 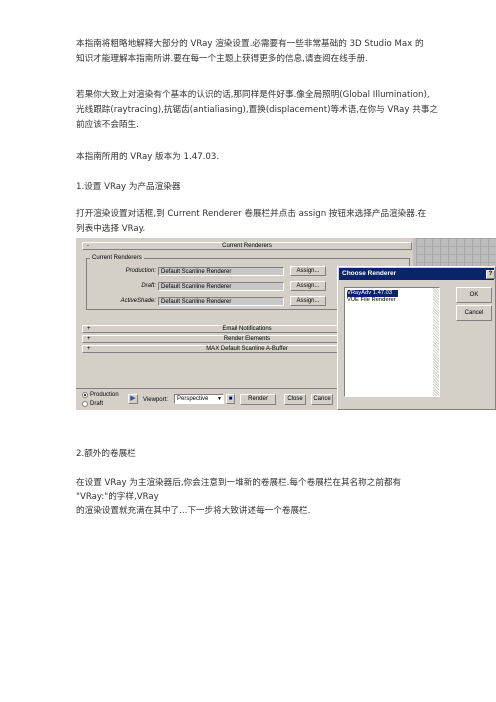 What do you see at coordinates (207, 388) in the screenshot?
I see `bottom-bar-separator` at bounding box center [207, 388].